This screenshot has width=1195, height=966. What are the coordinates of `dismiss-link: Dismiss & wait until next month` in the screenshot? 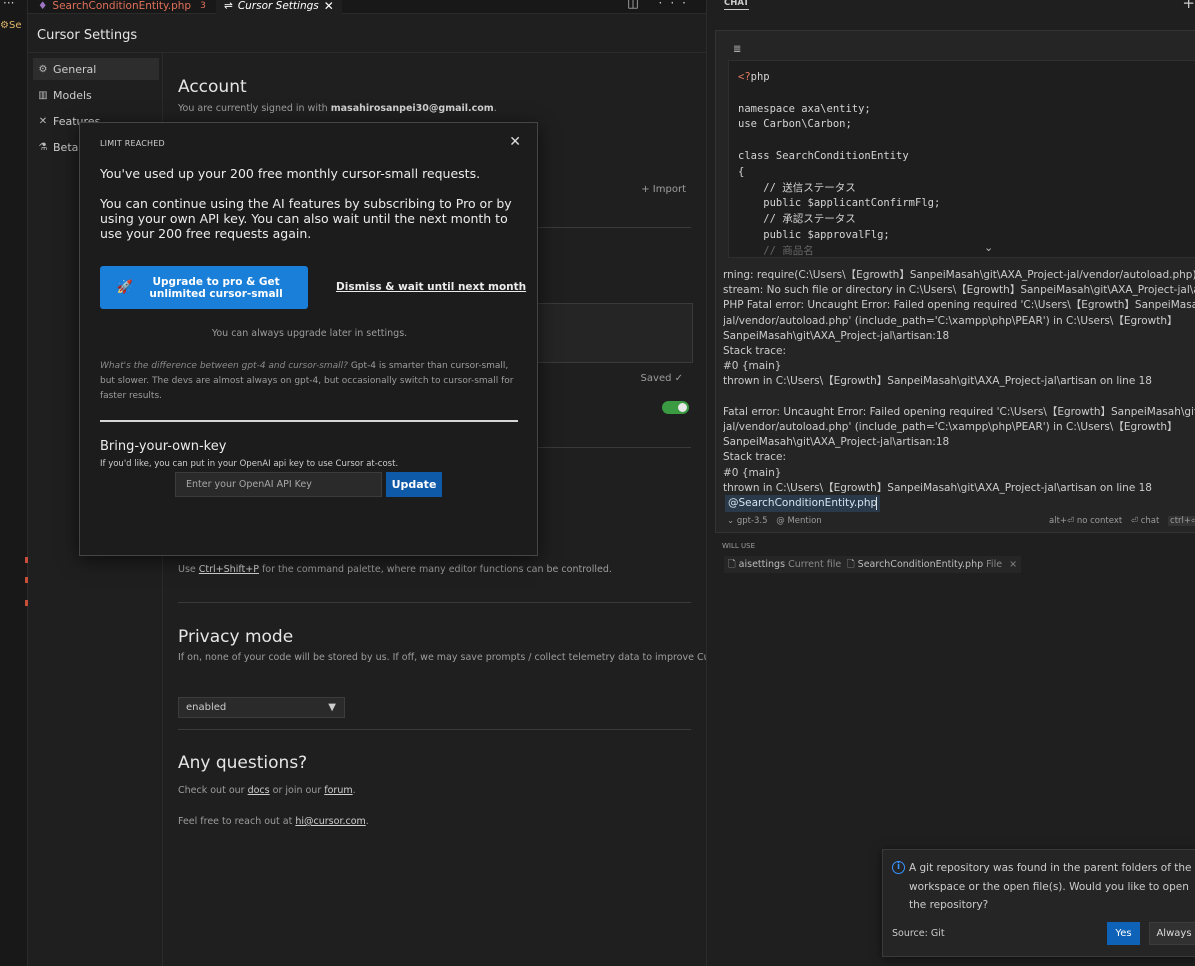 It's located at (431, 287).